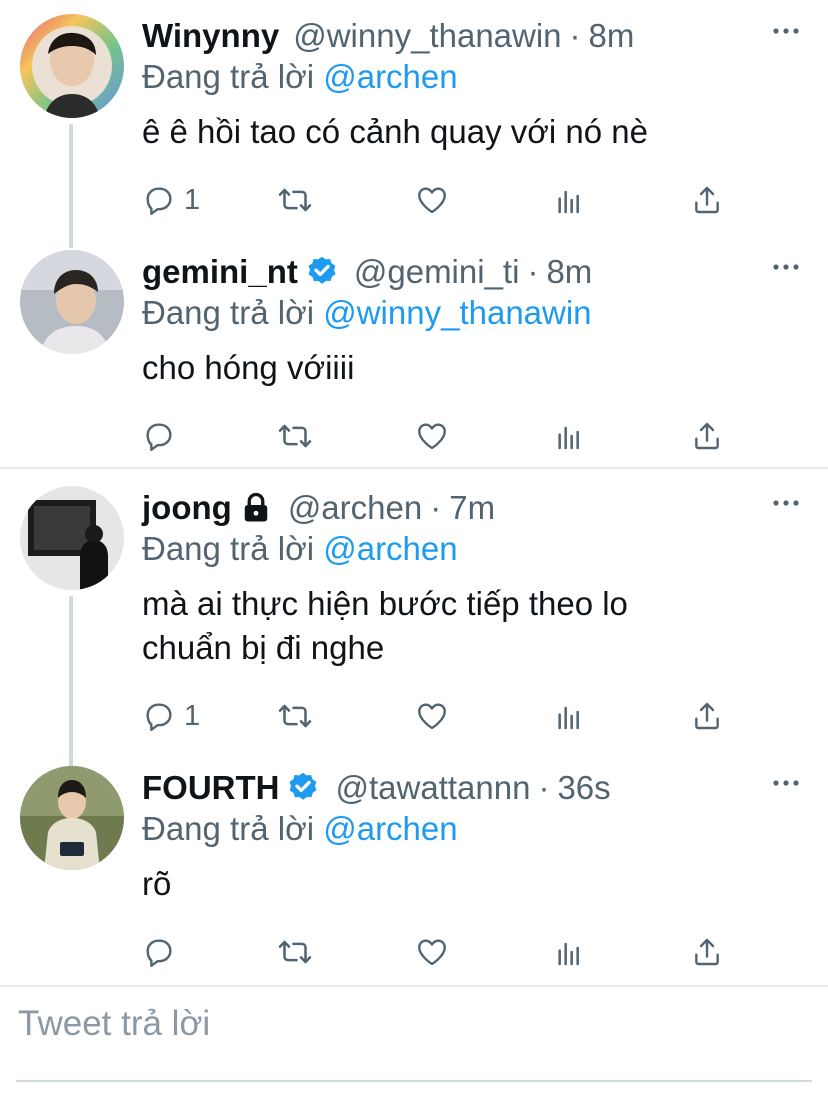  Describe the element at coordinates (256, 508) in the screenshot. I see `lock-icon` at that location.